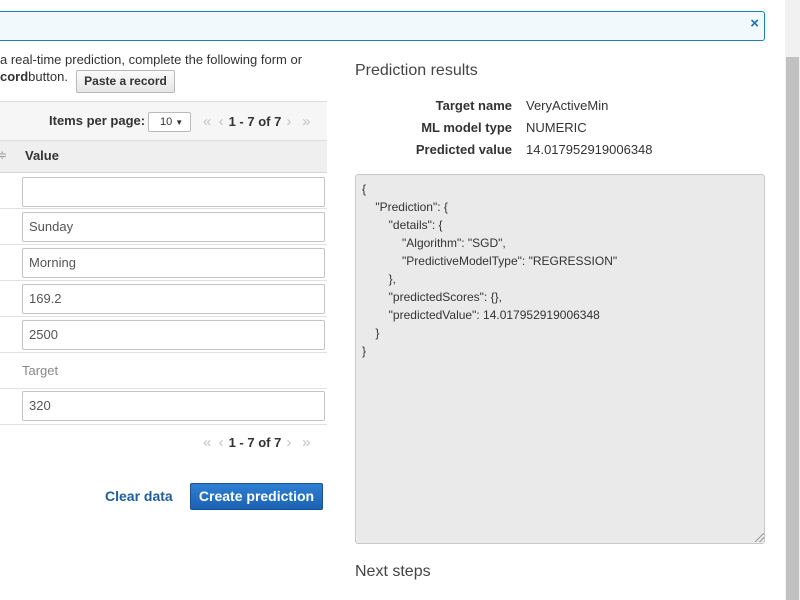 The image size is (800, 600). Describe the element at coordinates (166, 122) in the screenshot. I see `items-per-page-value: 10` at that location.